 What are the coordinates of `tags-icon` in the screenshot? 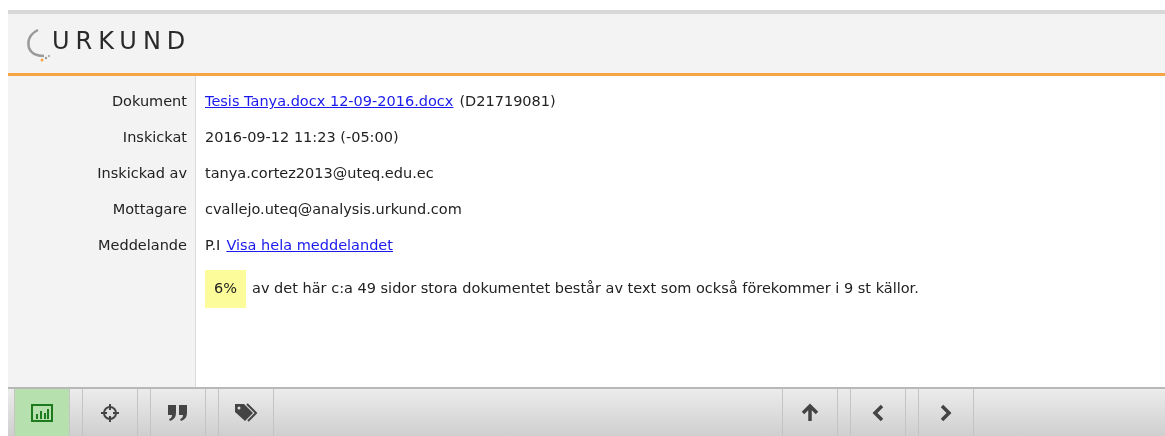 It's located at (246, 412).